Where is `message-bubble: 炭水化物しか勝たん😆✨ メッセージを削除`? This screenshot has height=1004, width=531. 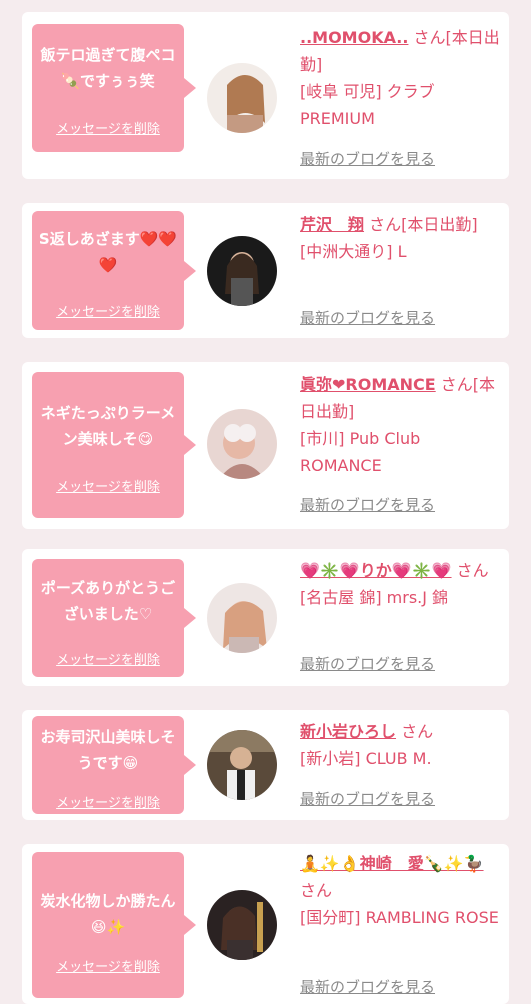 message-bubble: 炭水化物しか勝たん😆✨ メッセージを削除 is located at coordinates (114, 925).